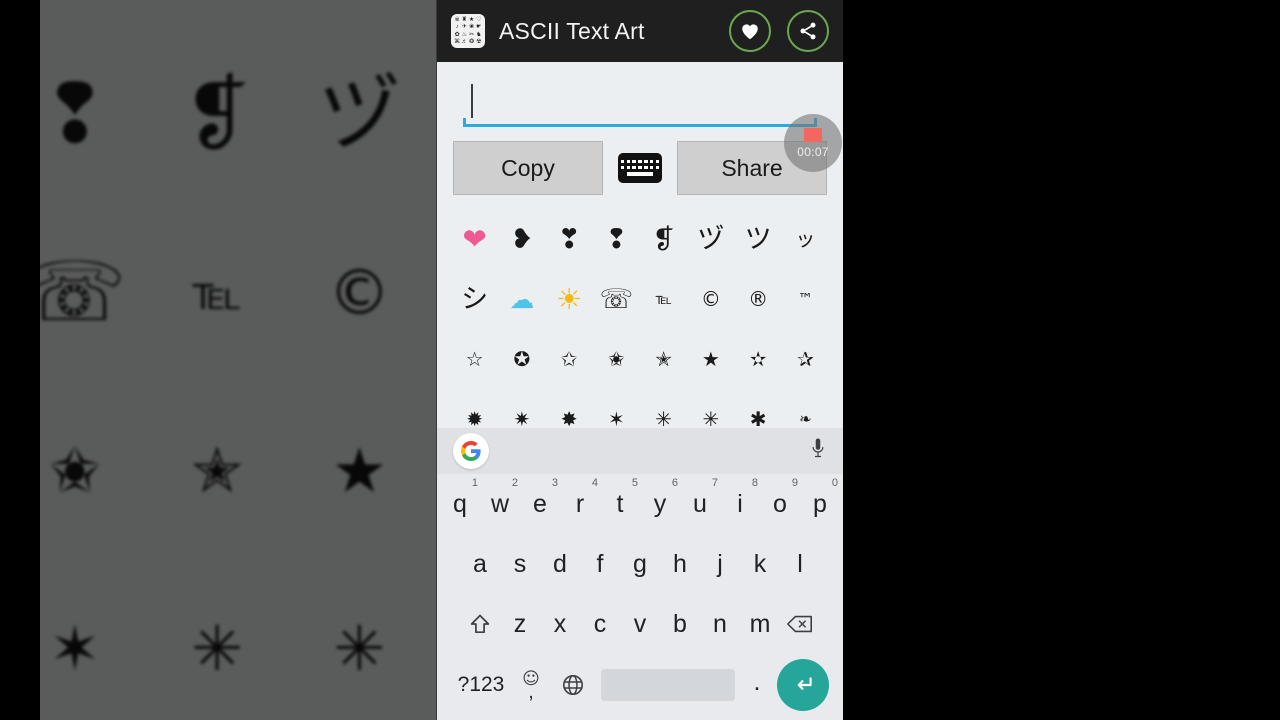 This screenshot has height=720, width=1280. What do you see at coordinates (520, 564) in the screenshot?
I see `key-s: s` at bounding box center [520, 564].